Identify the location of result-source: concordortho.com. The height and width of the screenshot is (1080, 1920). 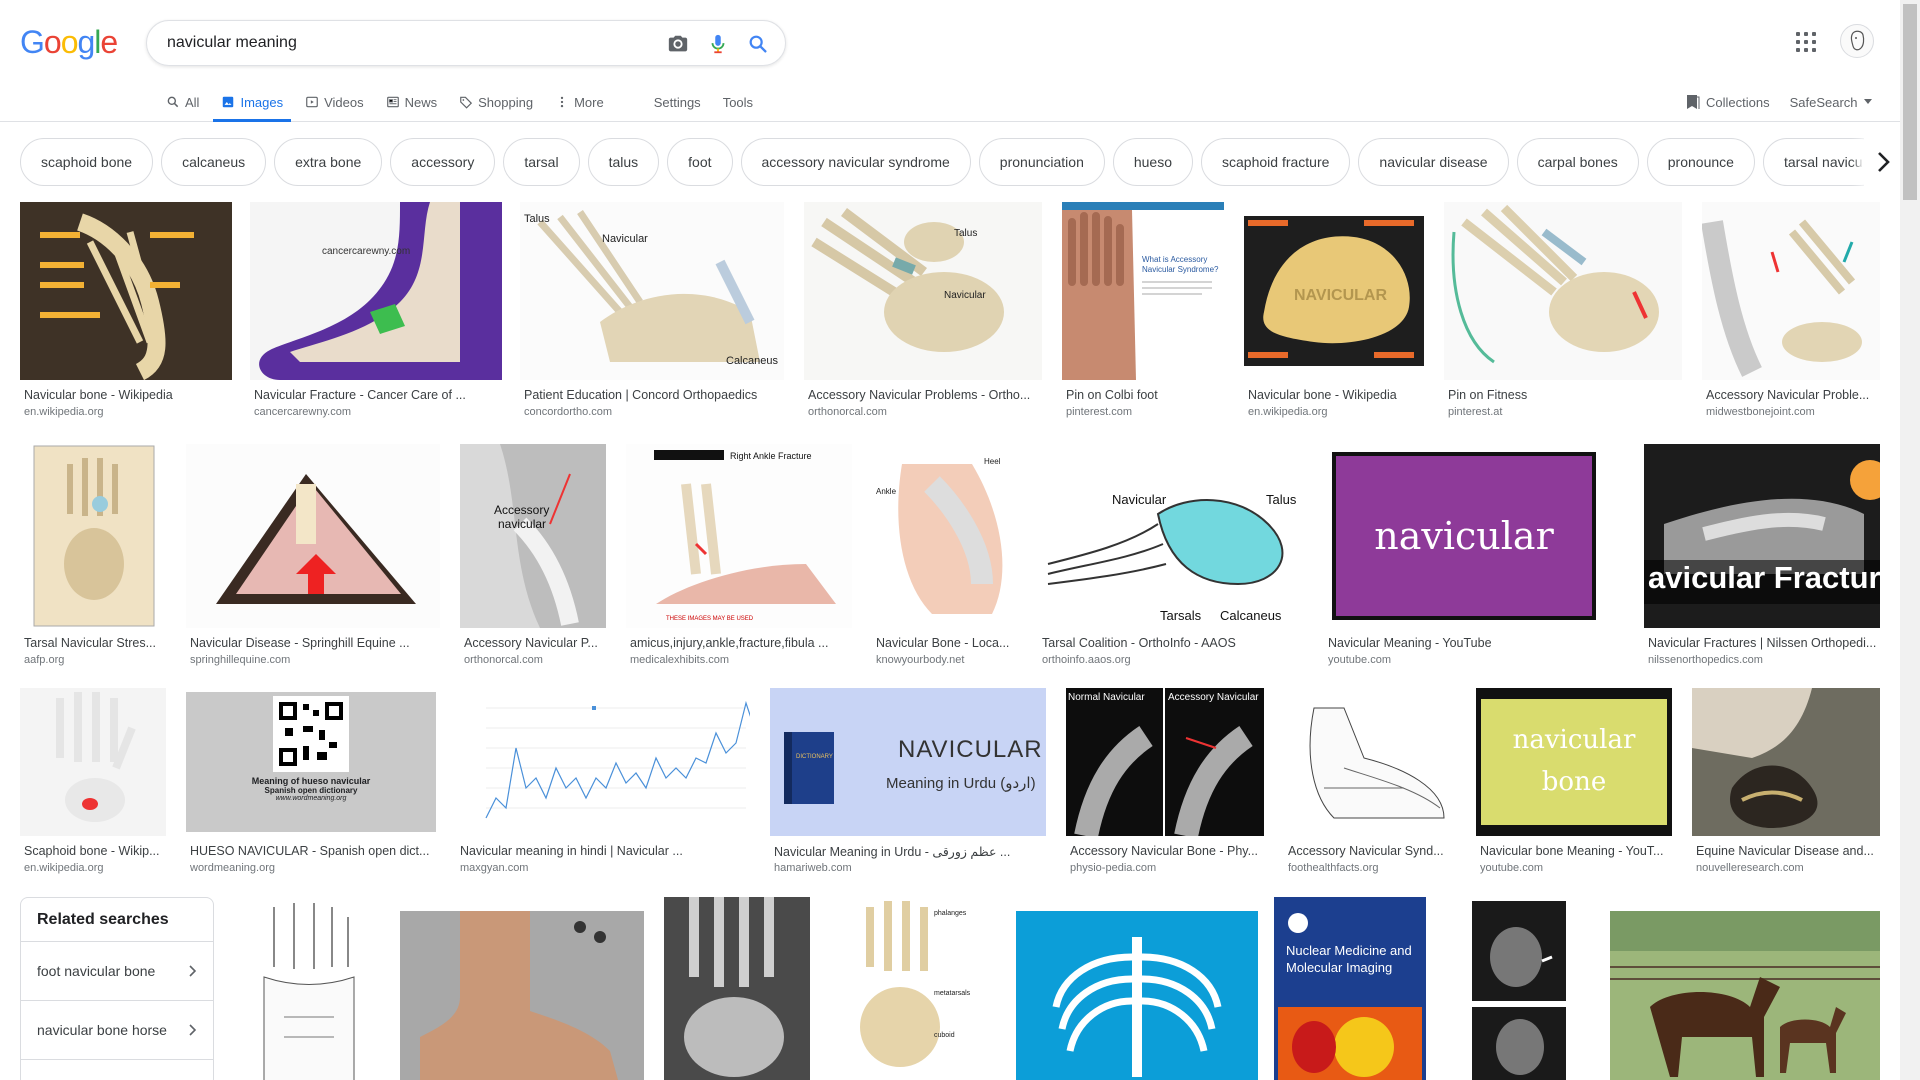
(568, 412).